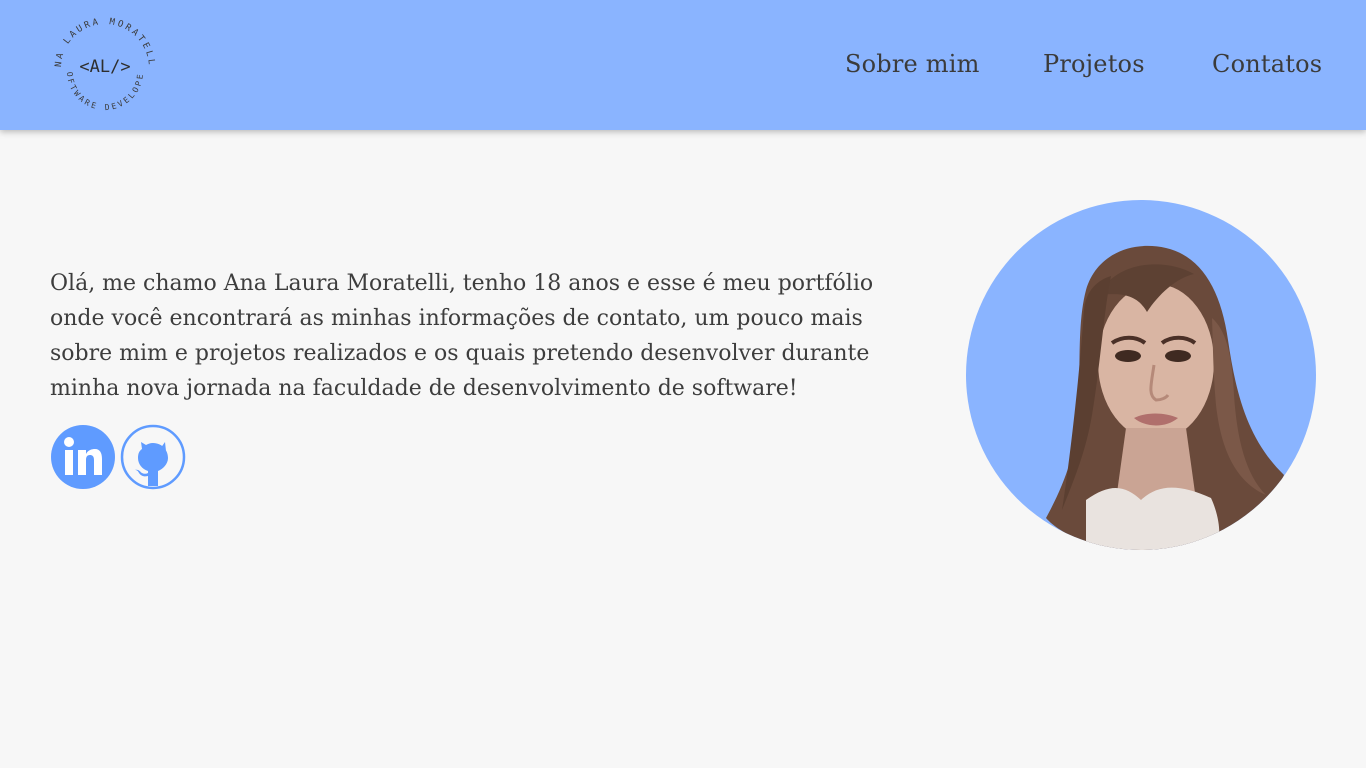  I want to click on nav-contatos: Contatos, so click(1267, 67).